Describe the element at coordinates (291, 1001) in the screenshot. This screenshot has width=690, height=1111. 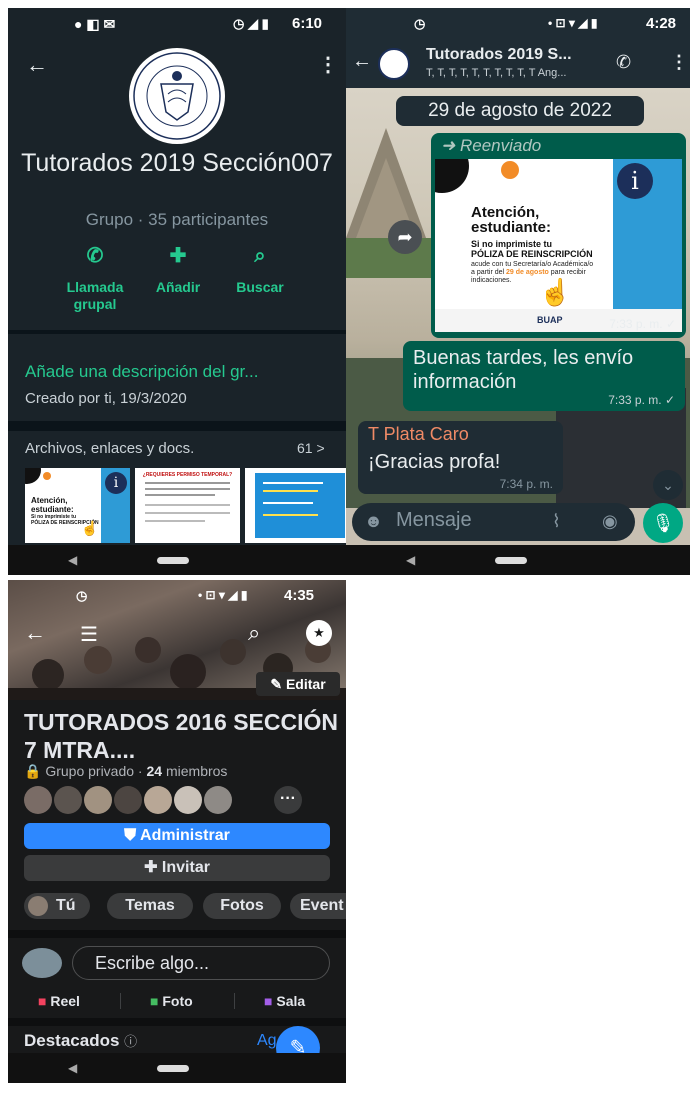
I see `room-label: Sala` at that location.